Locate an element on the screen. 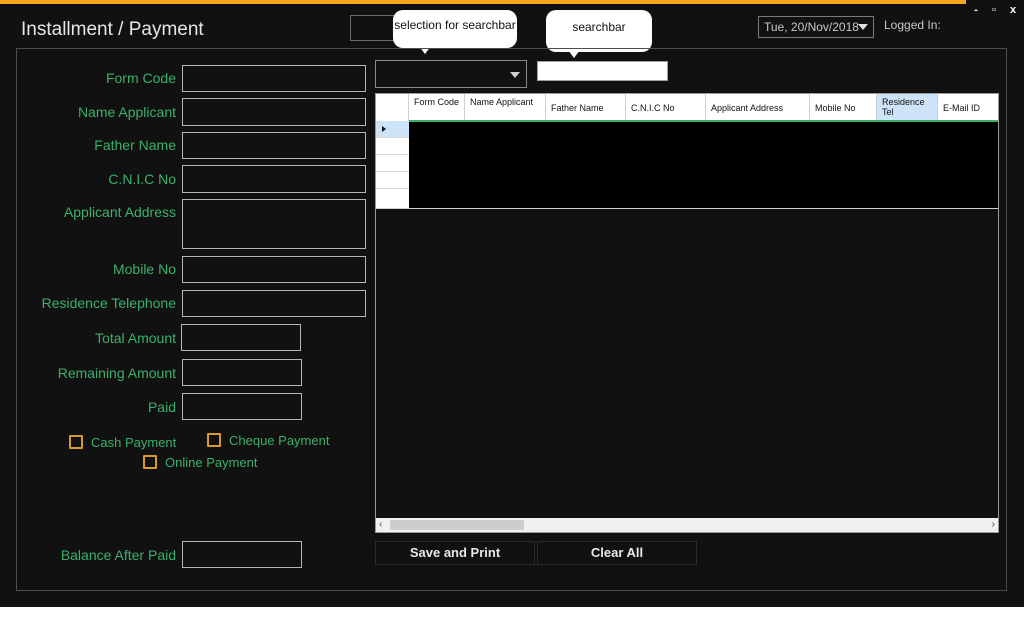 The width and height of the screenshot is (1024, 640). column-header-applicant-address: Applicant Address is located at coordinates (758, 107).